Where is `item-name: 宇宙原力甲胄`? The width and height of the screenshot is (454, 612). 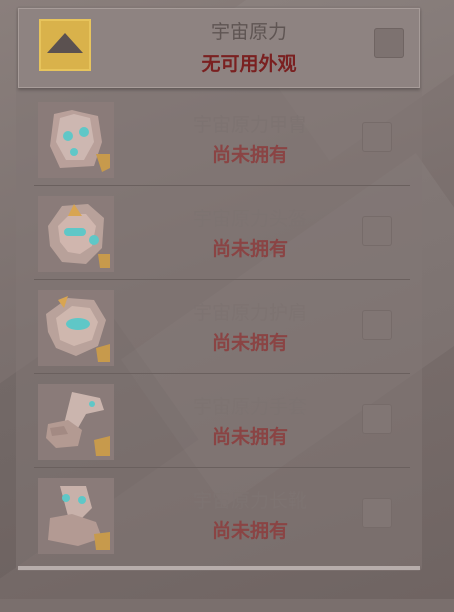 item-name: 宇宙原力甲胄 is located at coordinates (249, 125).